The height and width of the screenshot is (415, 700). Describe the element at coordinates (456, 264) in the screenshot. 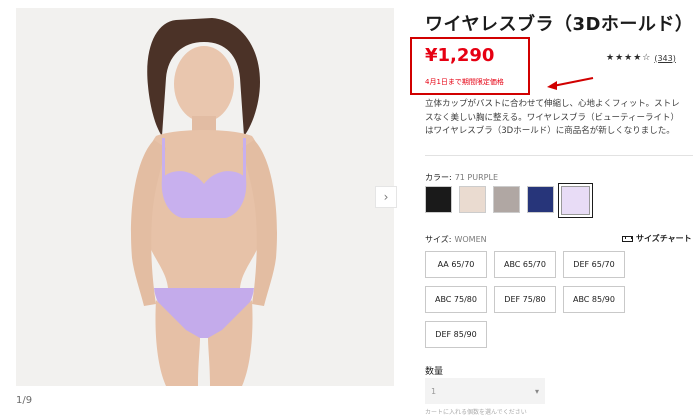

I see `size-button: AA 65/70` at that location.